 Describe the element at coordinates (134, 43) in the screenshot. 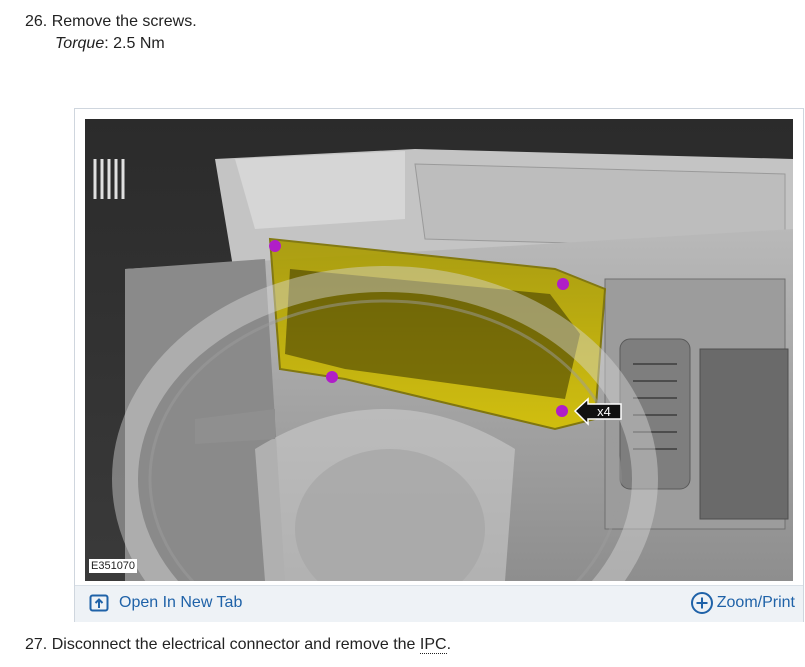

I see `torque-value: : 2.5 Nm` at that location.